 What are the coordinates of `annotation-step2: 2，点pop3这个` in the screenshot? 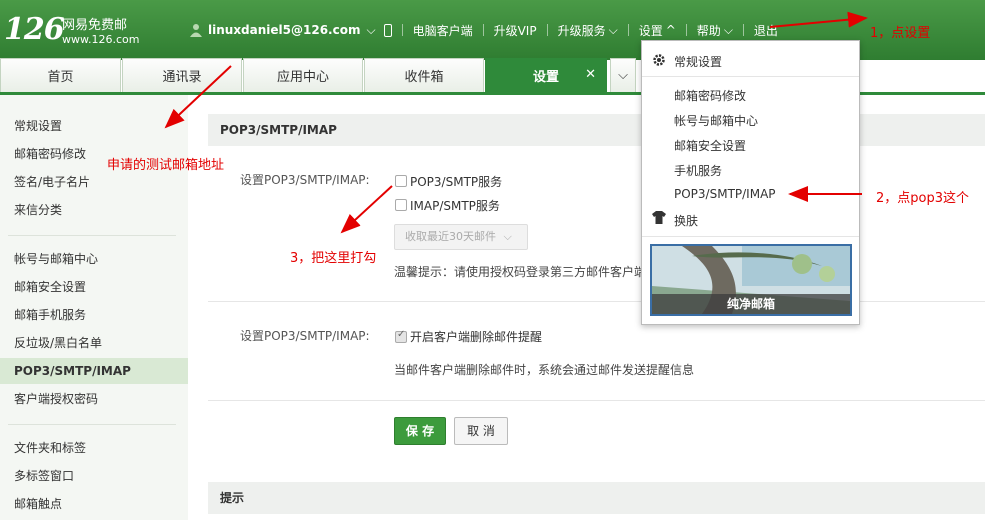 It's located at (922, 198).